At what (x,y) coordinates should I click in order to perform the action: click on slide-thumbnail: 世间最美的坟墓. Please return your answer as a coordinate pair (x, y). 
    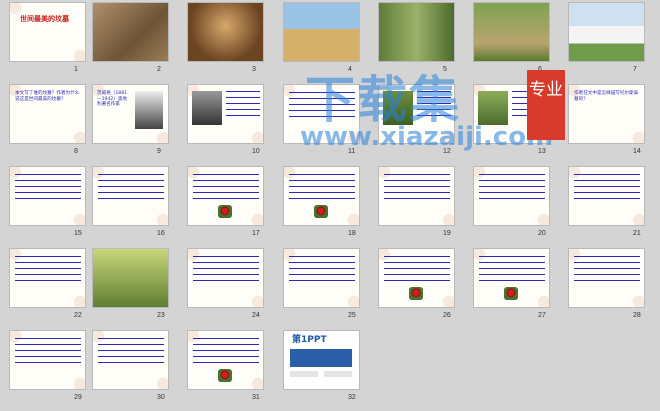
    Looking at the image, I should click on (47, 32).